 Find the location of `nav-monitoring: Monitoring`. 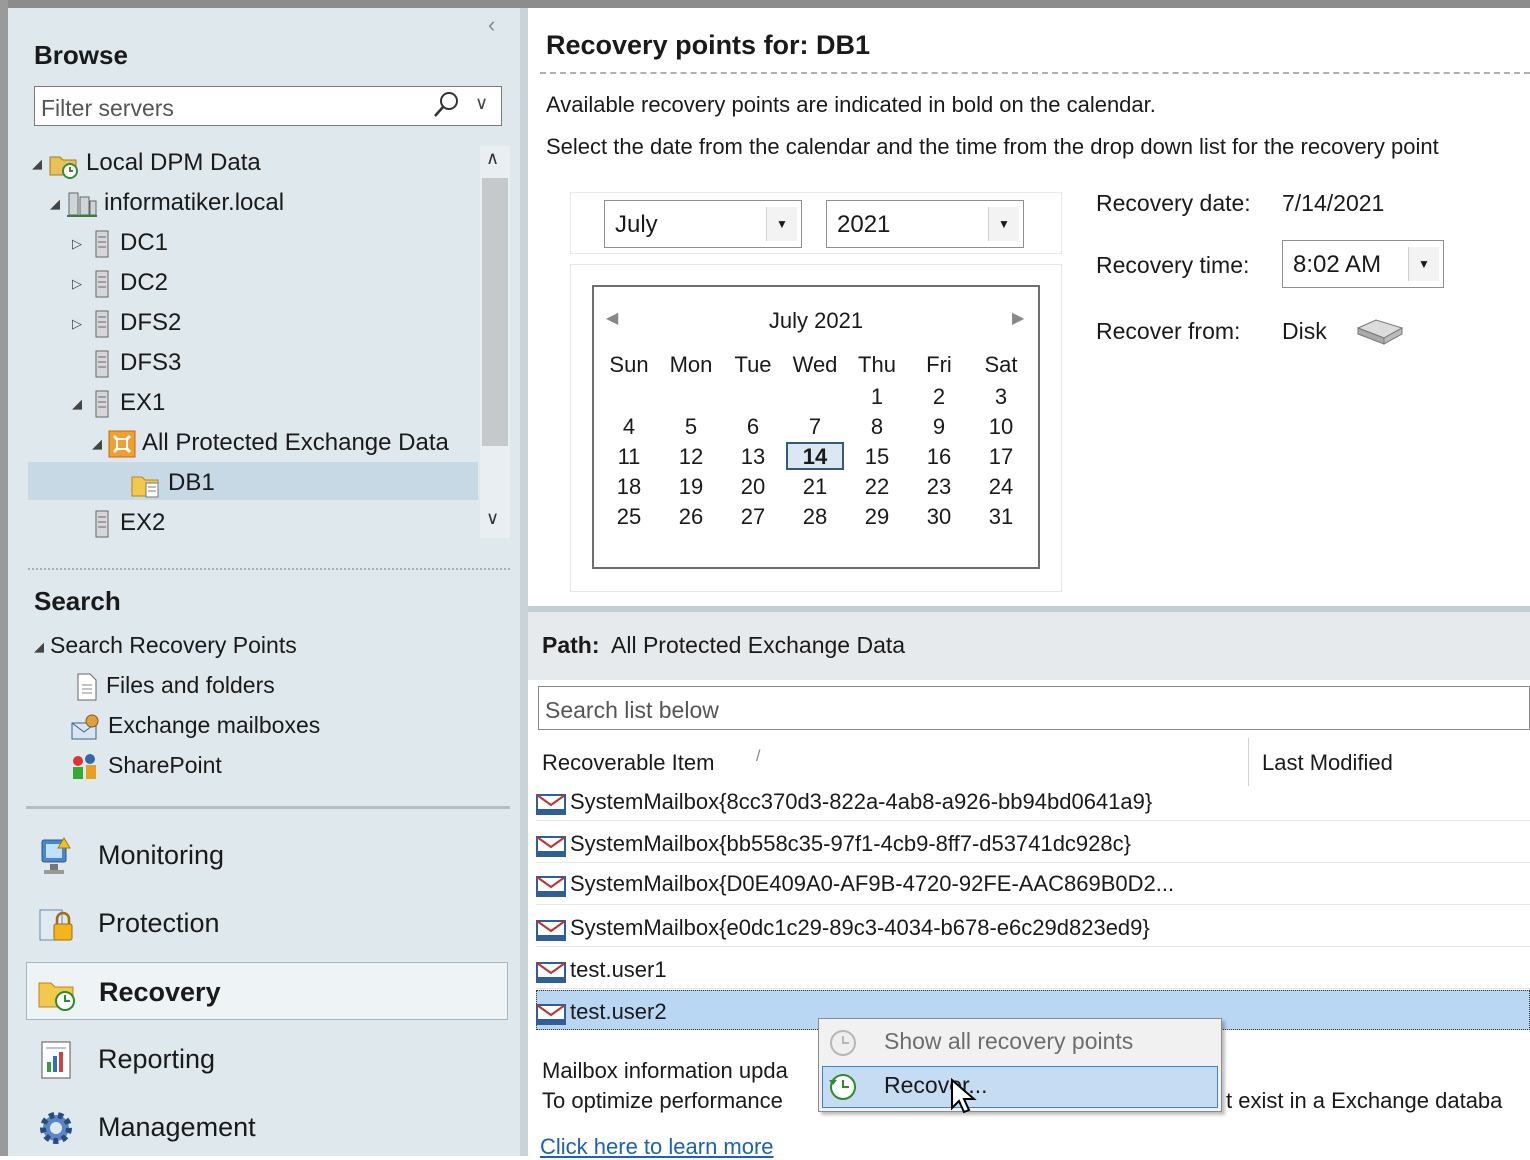

nav-monitoring: Monitoring is located at coordinates (267, 855).